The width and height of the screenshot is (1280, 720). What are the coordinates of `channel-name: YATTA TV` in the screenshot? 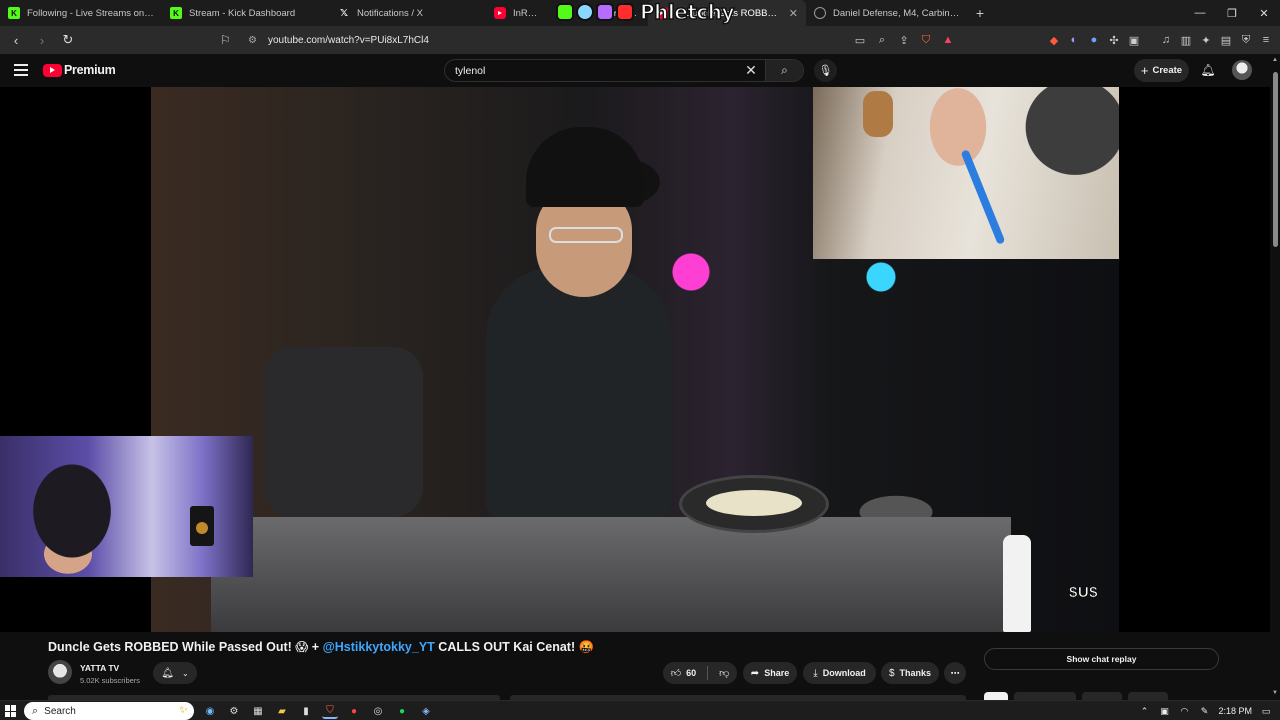 It's located at (99, 668).